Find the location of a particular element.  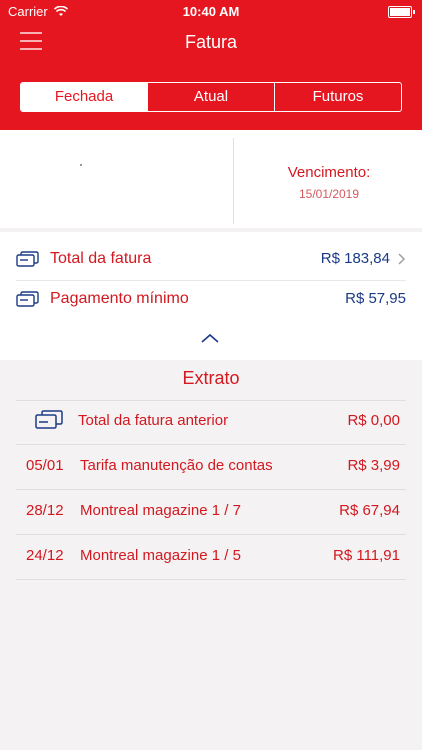

list-item: 28/12 Montreal magazine 1 / 7 R$ 67,94 is located at coordinates (211, 512).